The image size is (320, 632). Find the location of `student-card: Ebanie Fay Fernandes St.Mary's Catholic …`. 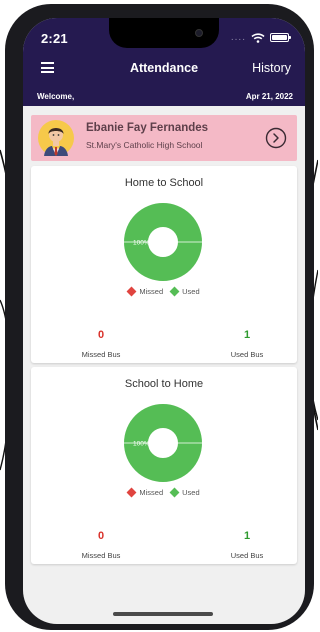

student-card: Ebanie Fay Fernandes St.Mary's Catholic … is located at coordinates (164, 138).